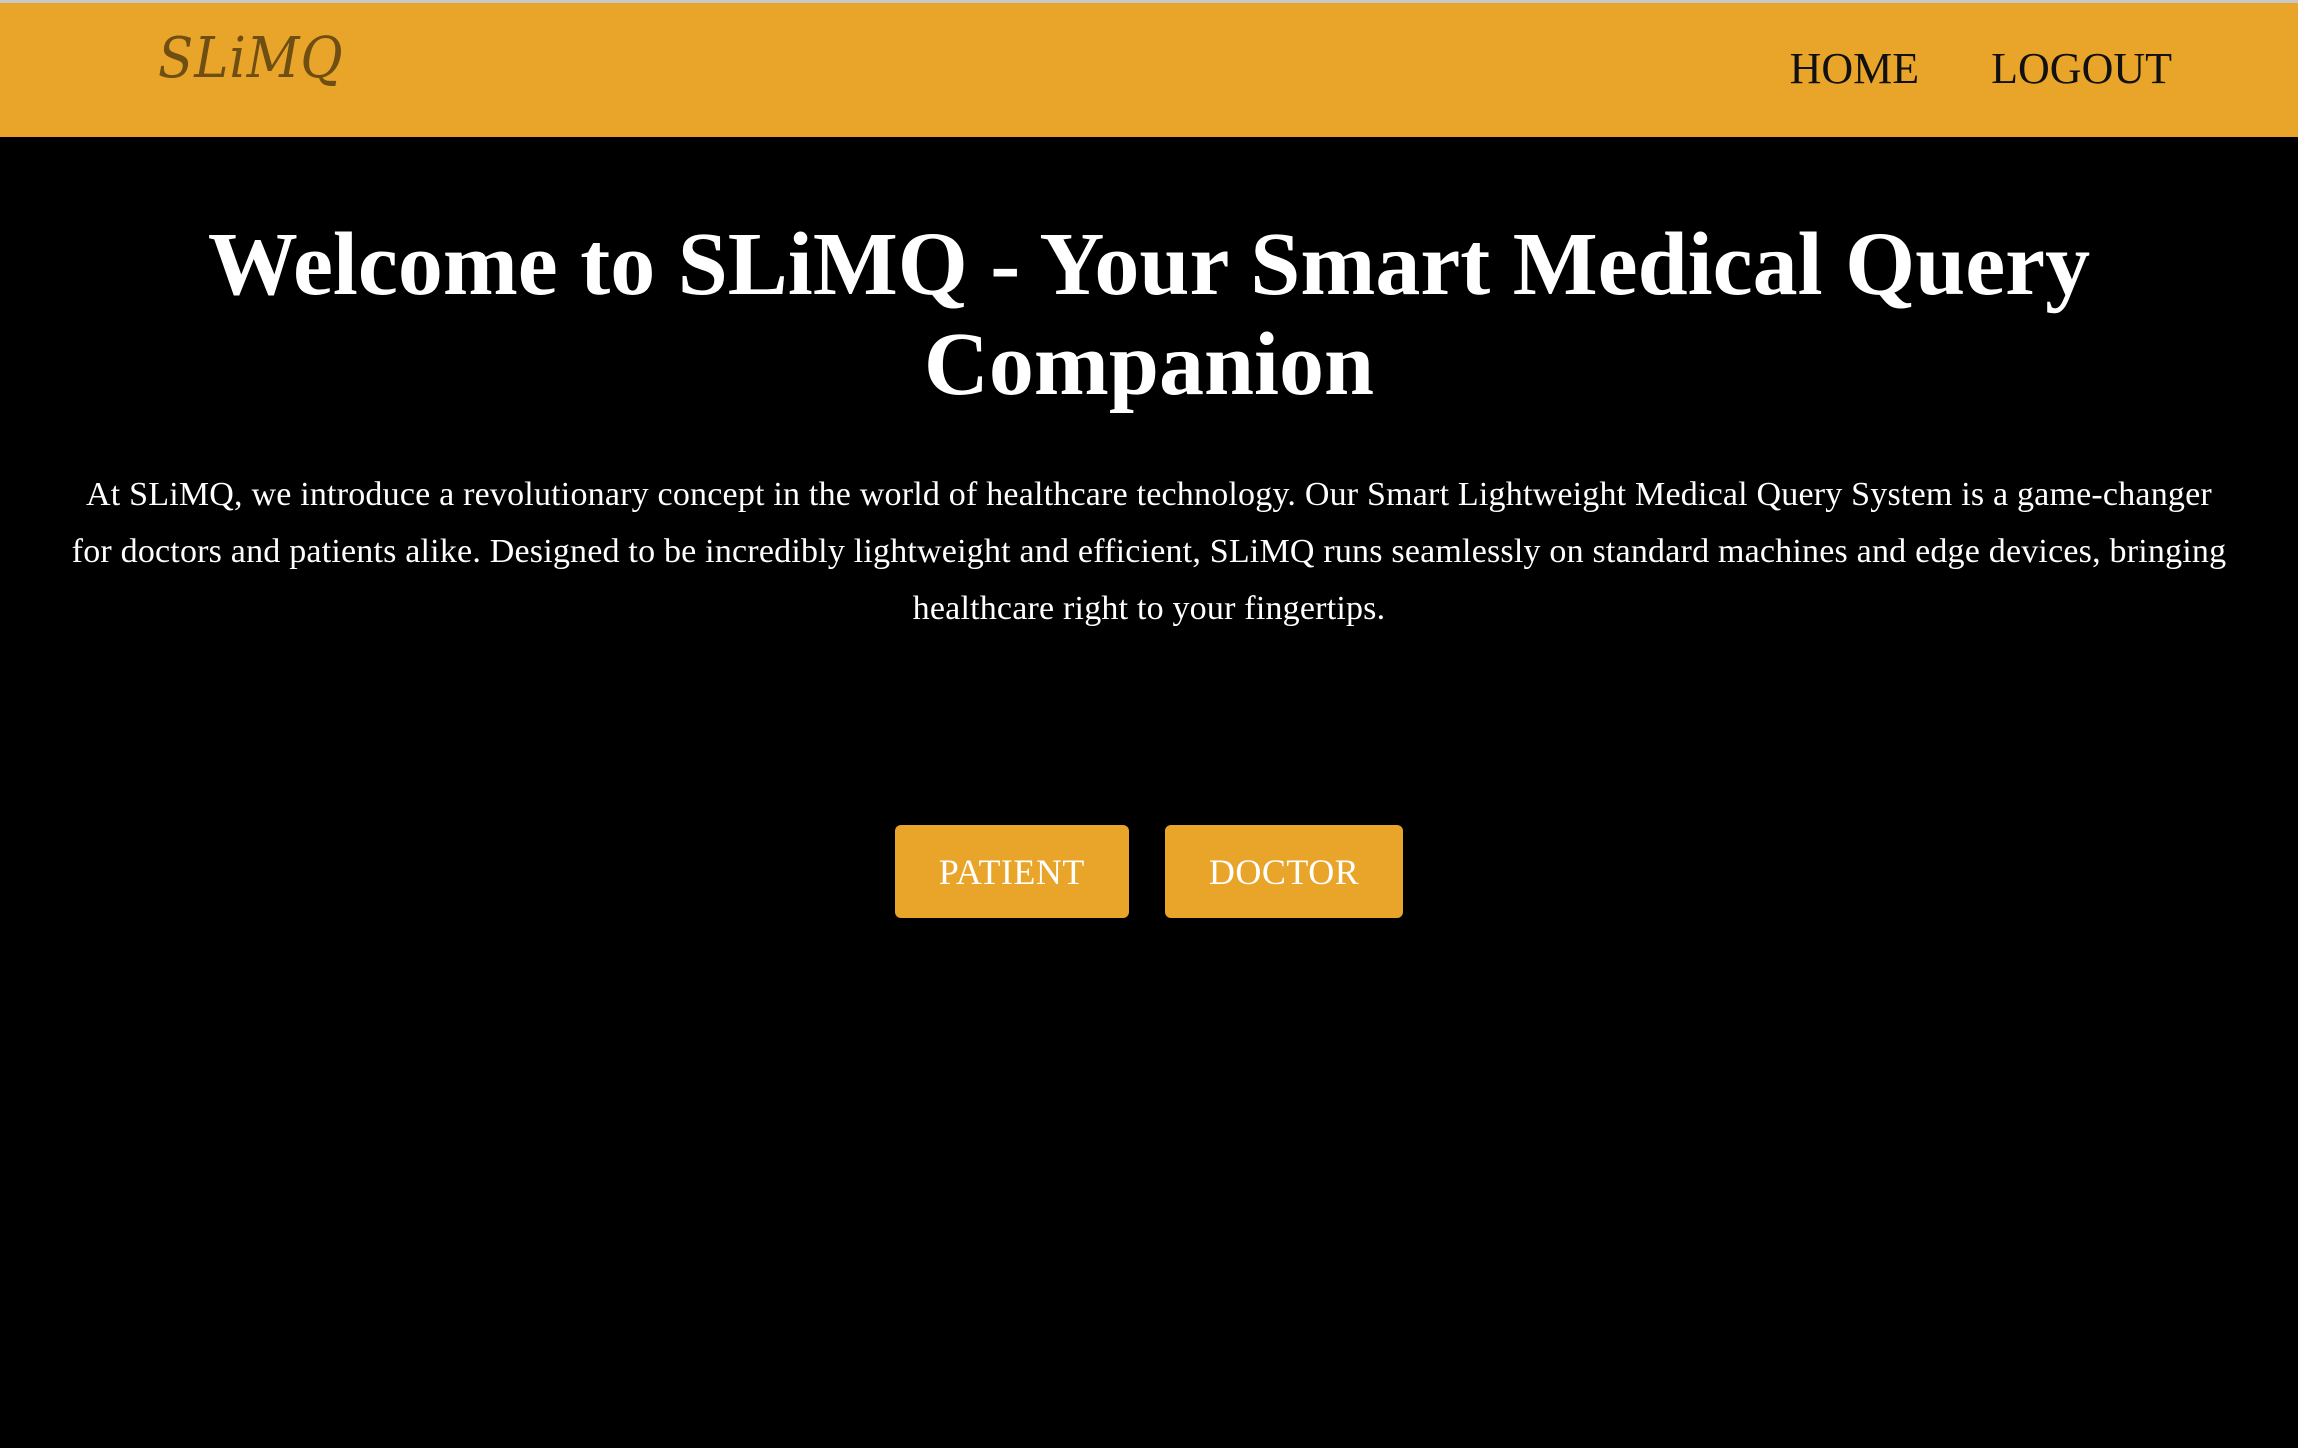  What do you see at coordinates (1981, 69) in the screenshot?
I see `nav-links: HOME LOGOUT` at bounding box center [1981, 69].